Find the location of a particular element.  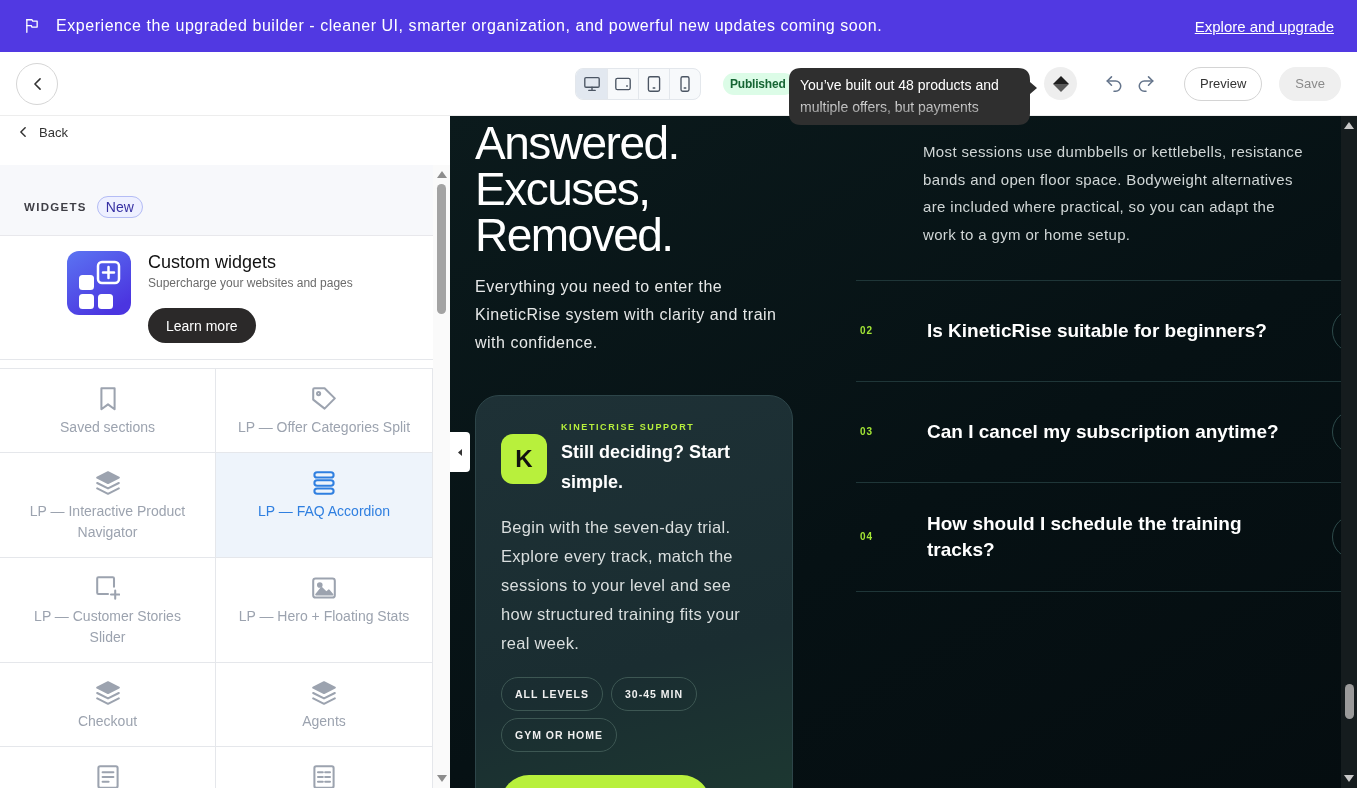

undo-icon is located at coordinates (1114, 83).